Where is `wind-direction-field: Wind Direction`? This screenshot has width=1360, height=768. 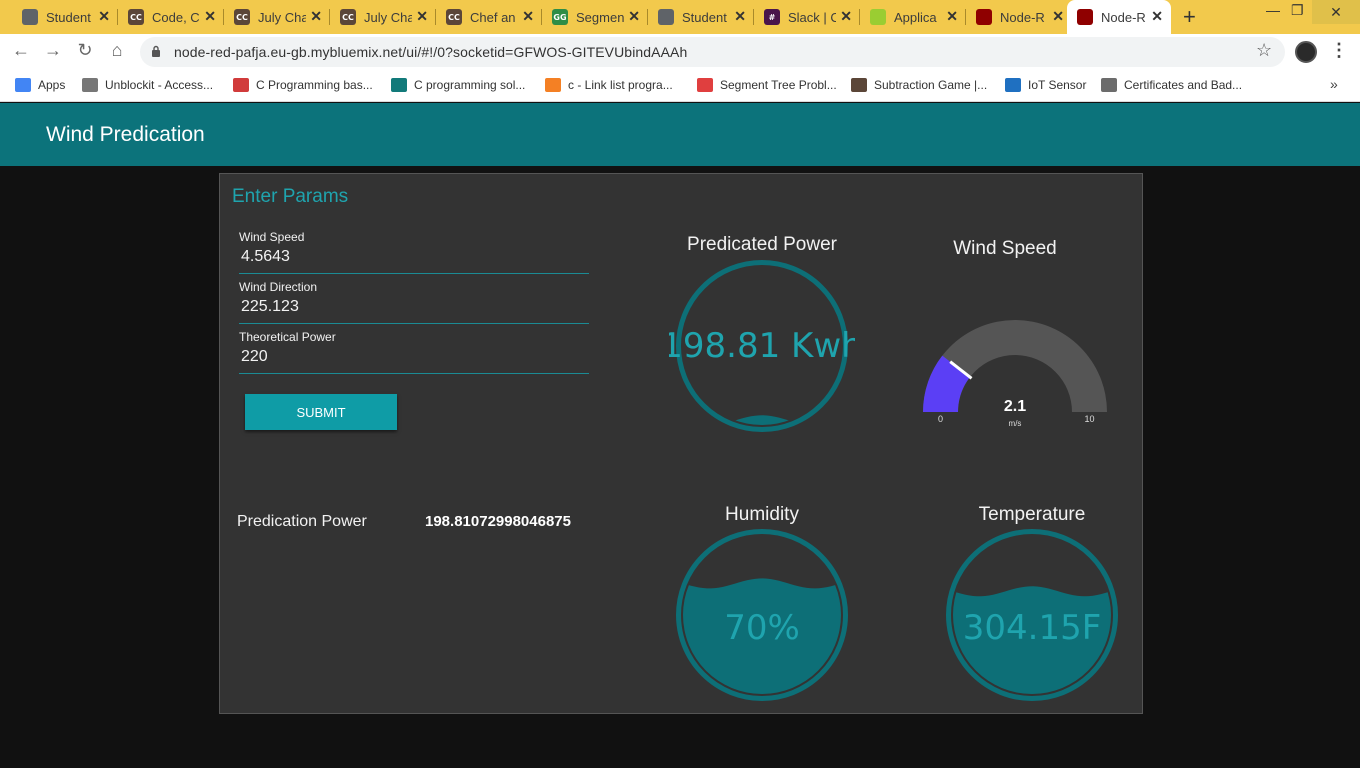
wind-direction-field: Wind Direction is located at coordinates (414, 302).